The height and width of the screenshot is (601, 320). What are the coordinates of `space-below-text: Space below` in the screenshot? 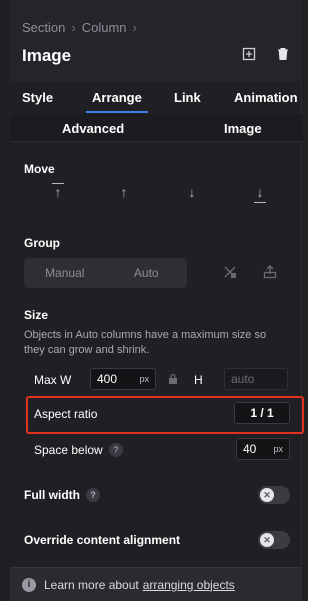 It's located at (68, 450).